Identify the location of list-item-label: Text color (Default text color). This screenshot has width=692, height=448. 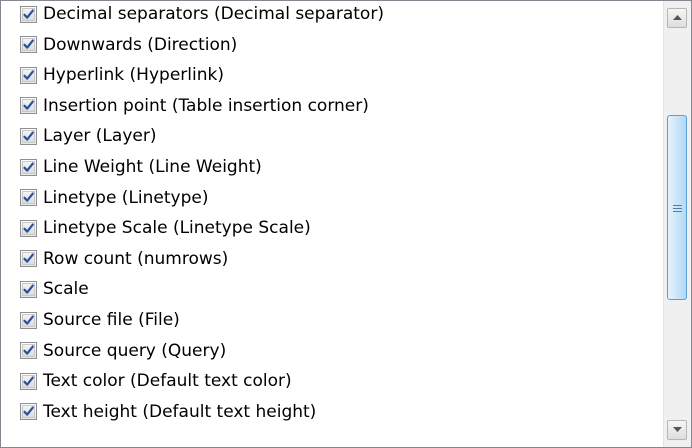
(167, 381).